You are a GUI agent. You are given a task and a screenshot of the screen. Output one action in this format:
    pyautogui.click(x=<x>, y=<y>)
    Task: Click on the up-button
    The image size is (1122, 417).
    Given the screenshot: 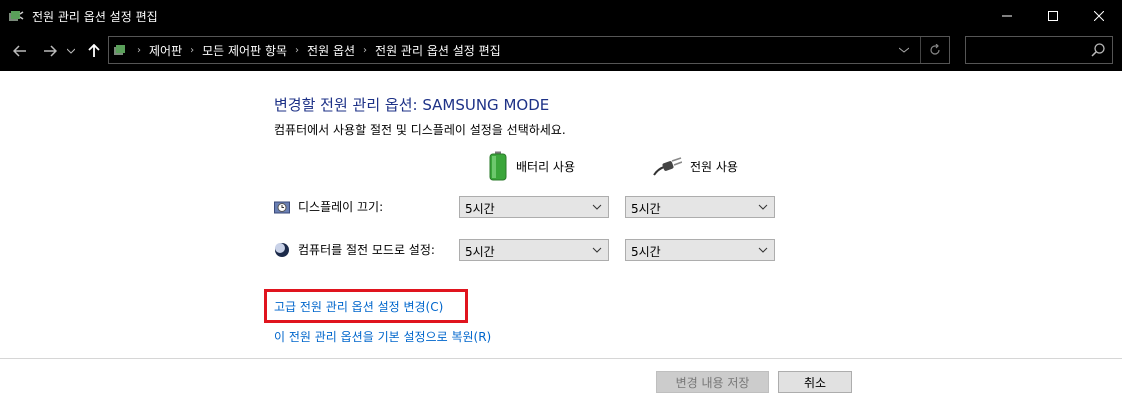 What is the action you would take?
    pyautogui.click(x=94, y=51)
    